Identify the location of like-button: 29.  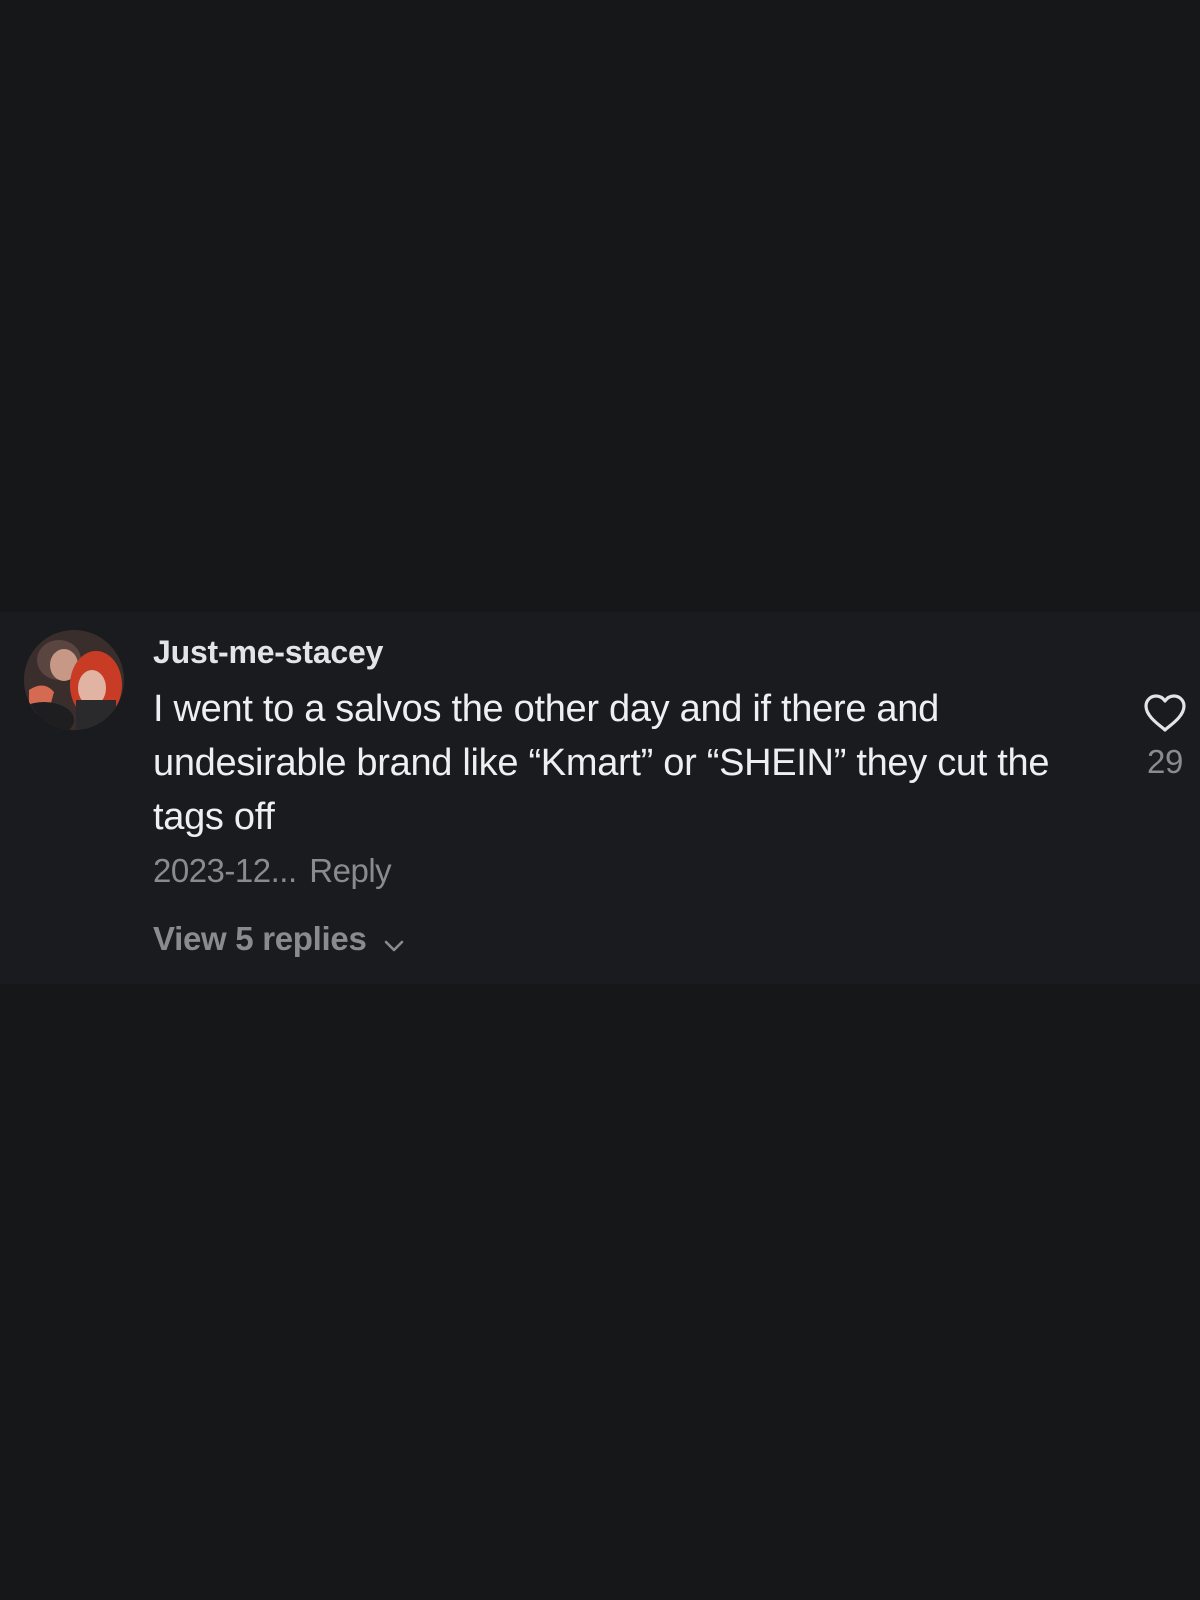
(1165, 736).